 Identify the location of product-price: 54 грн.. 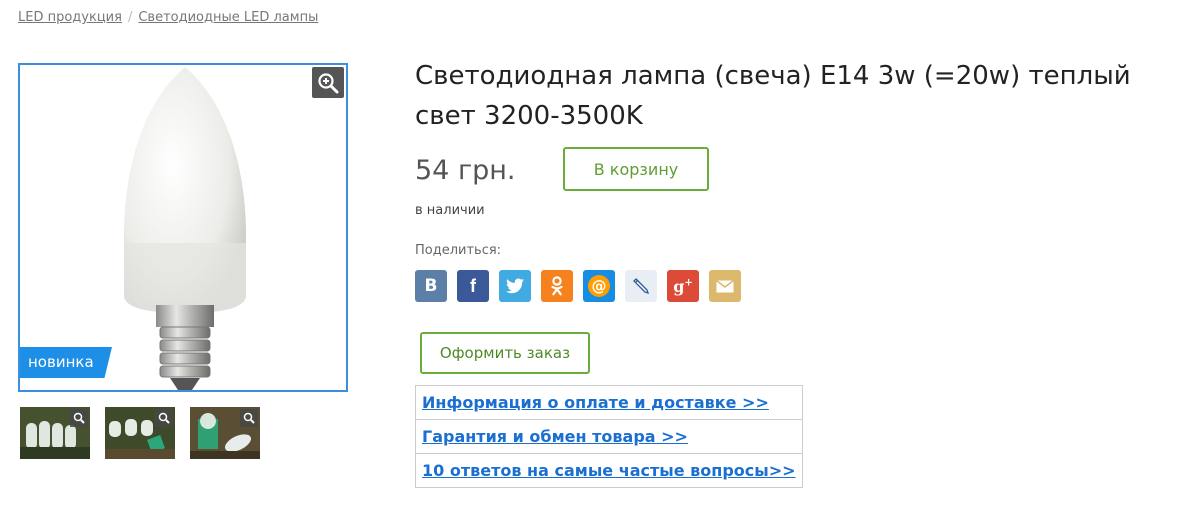
(465, 170).